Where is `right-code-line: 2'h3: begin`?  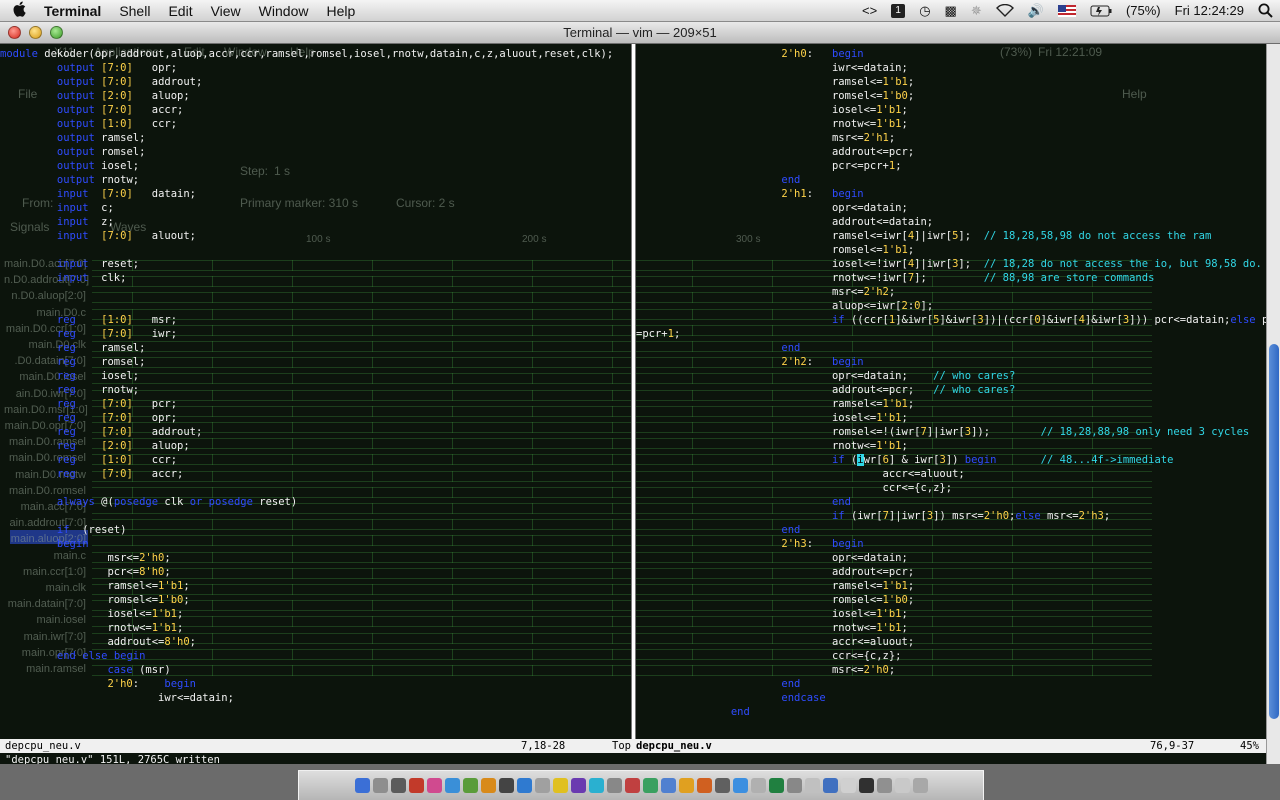
right-code-line: 2'h3: begin is located at coordinates (951, 544).